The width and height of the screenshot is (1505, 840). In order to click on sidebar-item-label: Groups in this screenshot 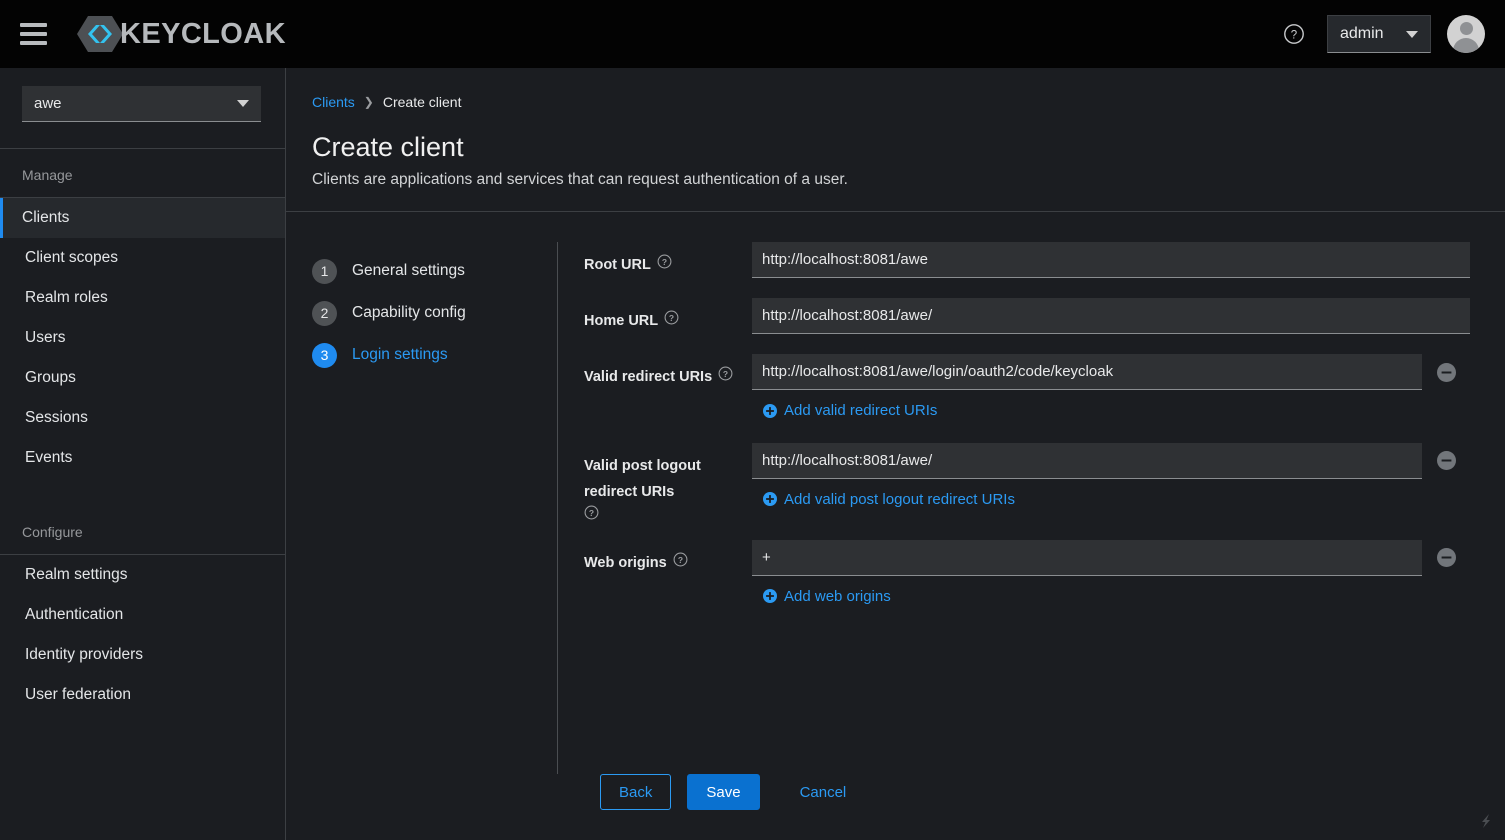, I will do `click(50, 377)`.